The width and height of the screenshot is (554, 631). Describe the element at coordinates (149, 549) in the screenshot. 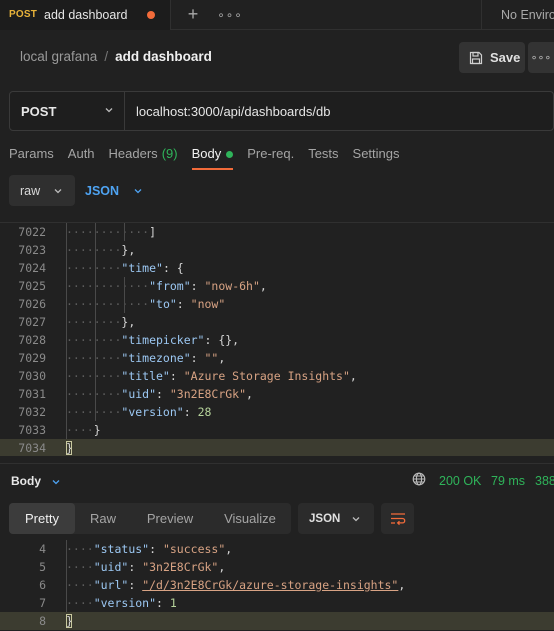

I see `code-text: ····"status": "success",` at that location.